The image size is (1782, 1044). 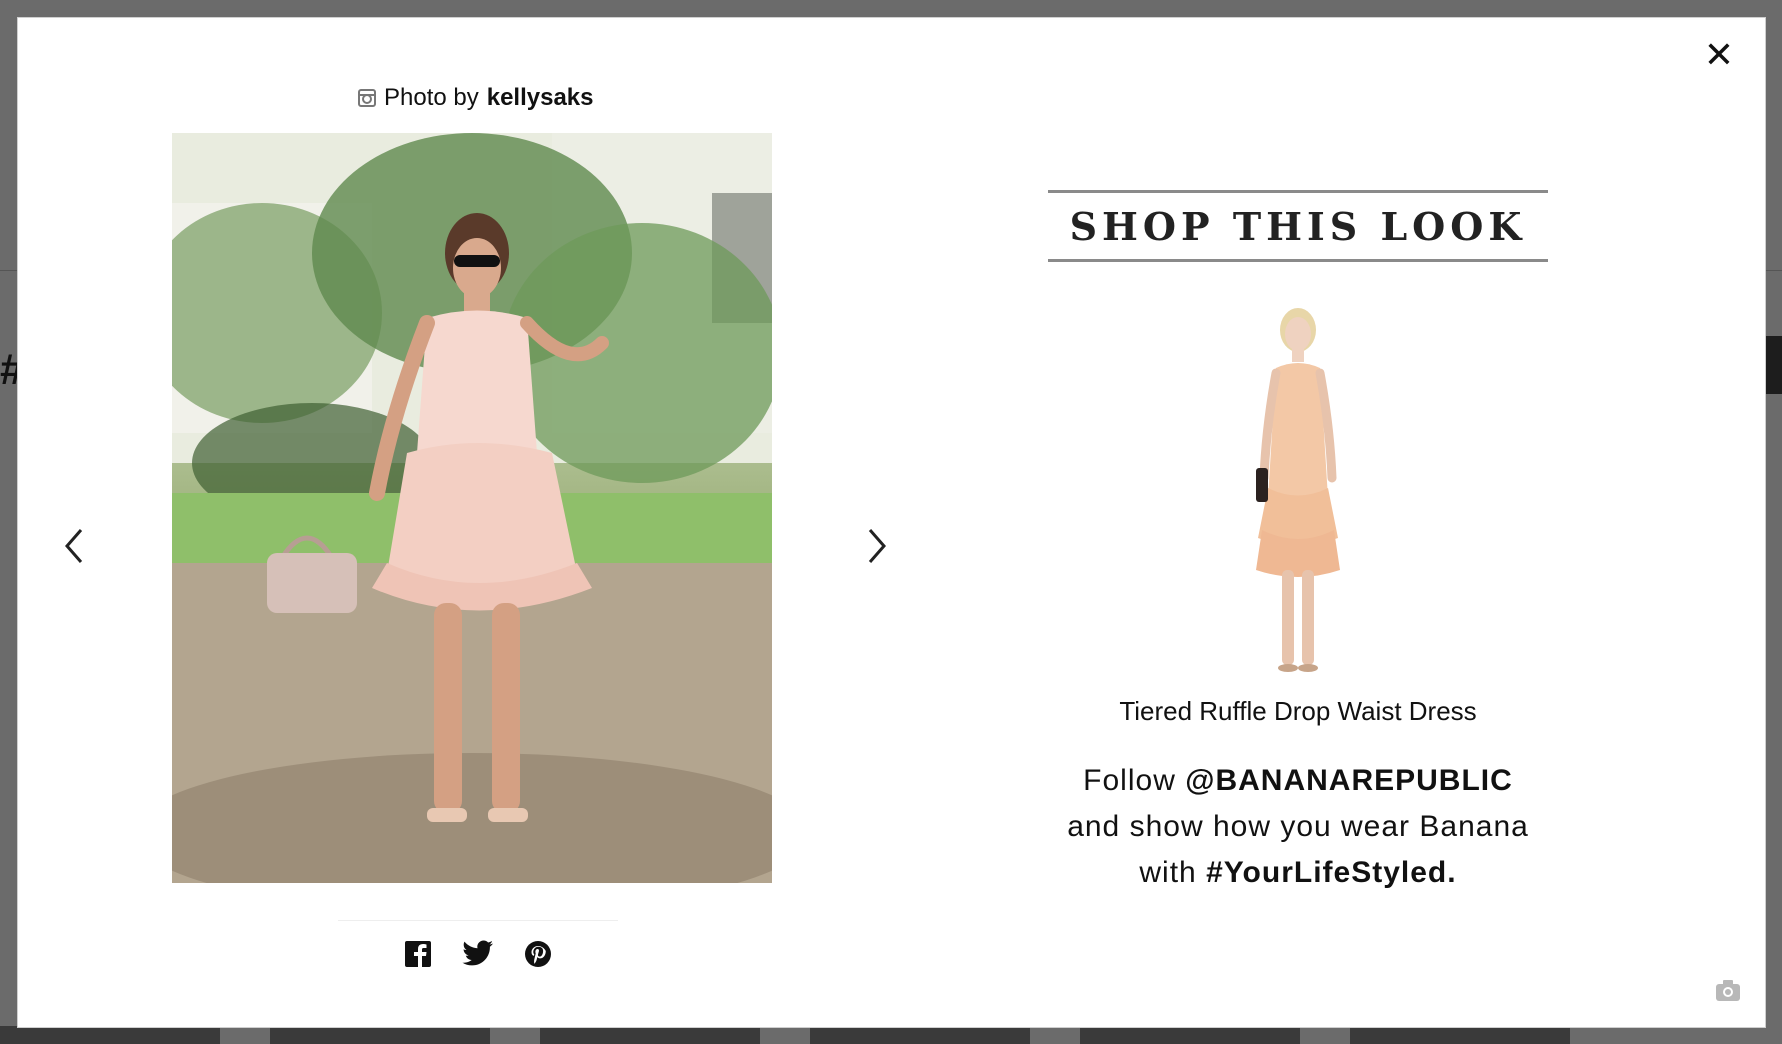 I want to click on background-thumbnail-strip, so click(x=891, y=1035).